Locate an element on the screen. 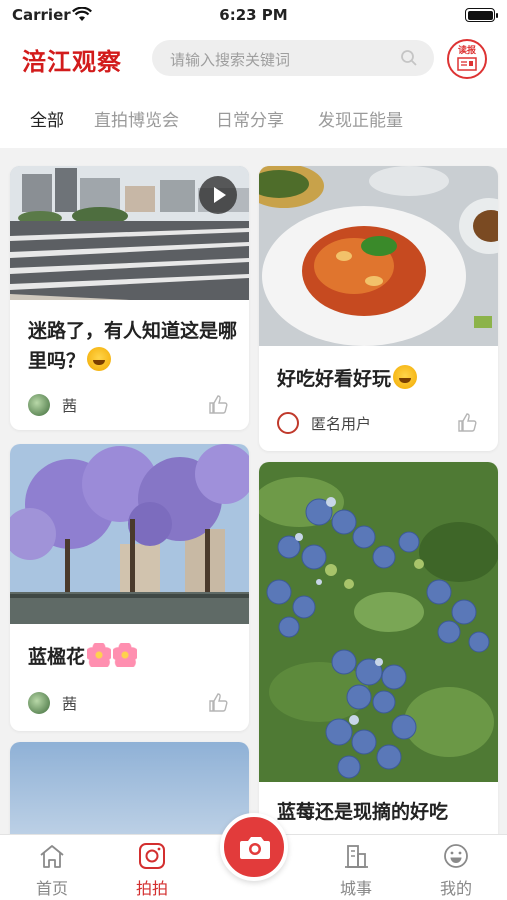 This screenshot has height=900, width=507. category-tabs: 全部 直拍博览会 日常分享 发现正能量 is located at coordinates (253, 117).